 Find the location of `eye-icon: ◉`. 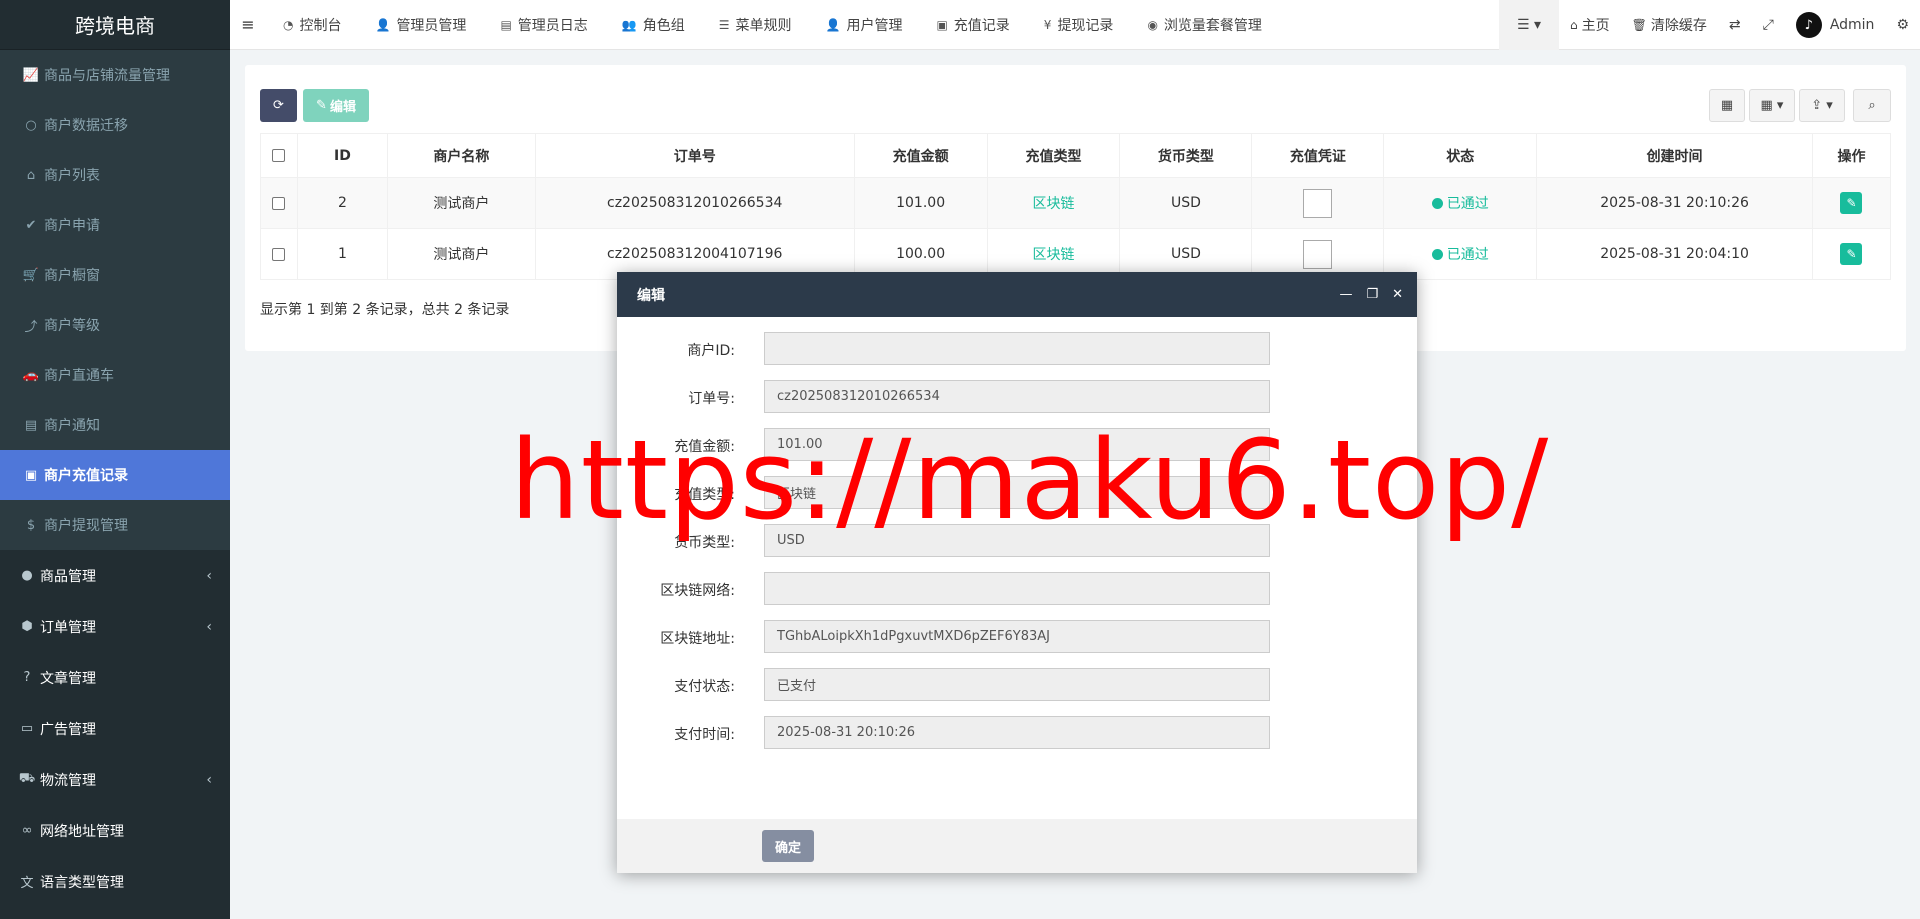

eye-icon: ◉ is located at coordinates (1152, 24).